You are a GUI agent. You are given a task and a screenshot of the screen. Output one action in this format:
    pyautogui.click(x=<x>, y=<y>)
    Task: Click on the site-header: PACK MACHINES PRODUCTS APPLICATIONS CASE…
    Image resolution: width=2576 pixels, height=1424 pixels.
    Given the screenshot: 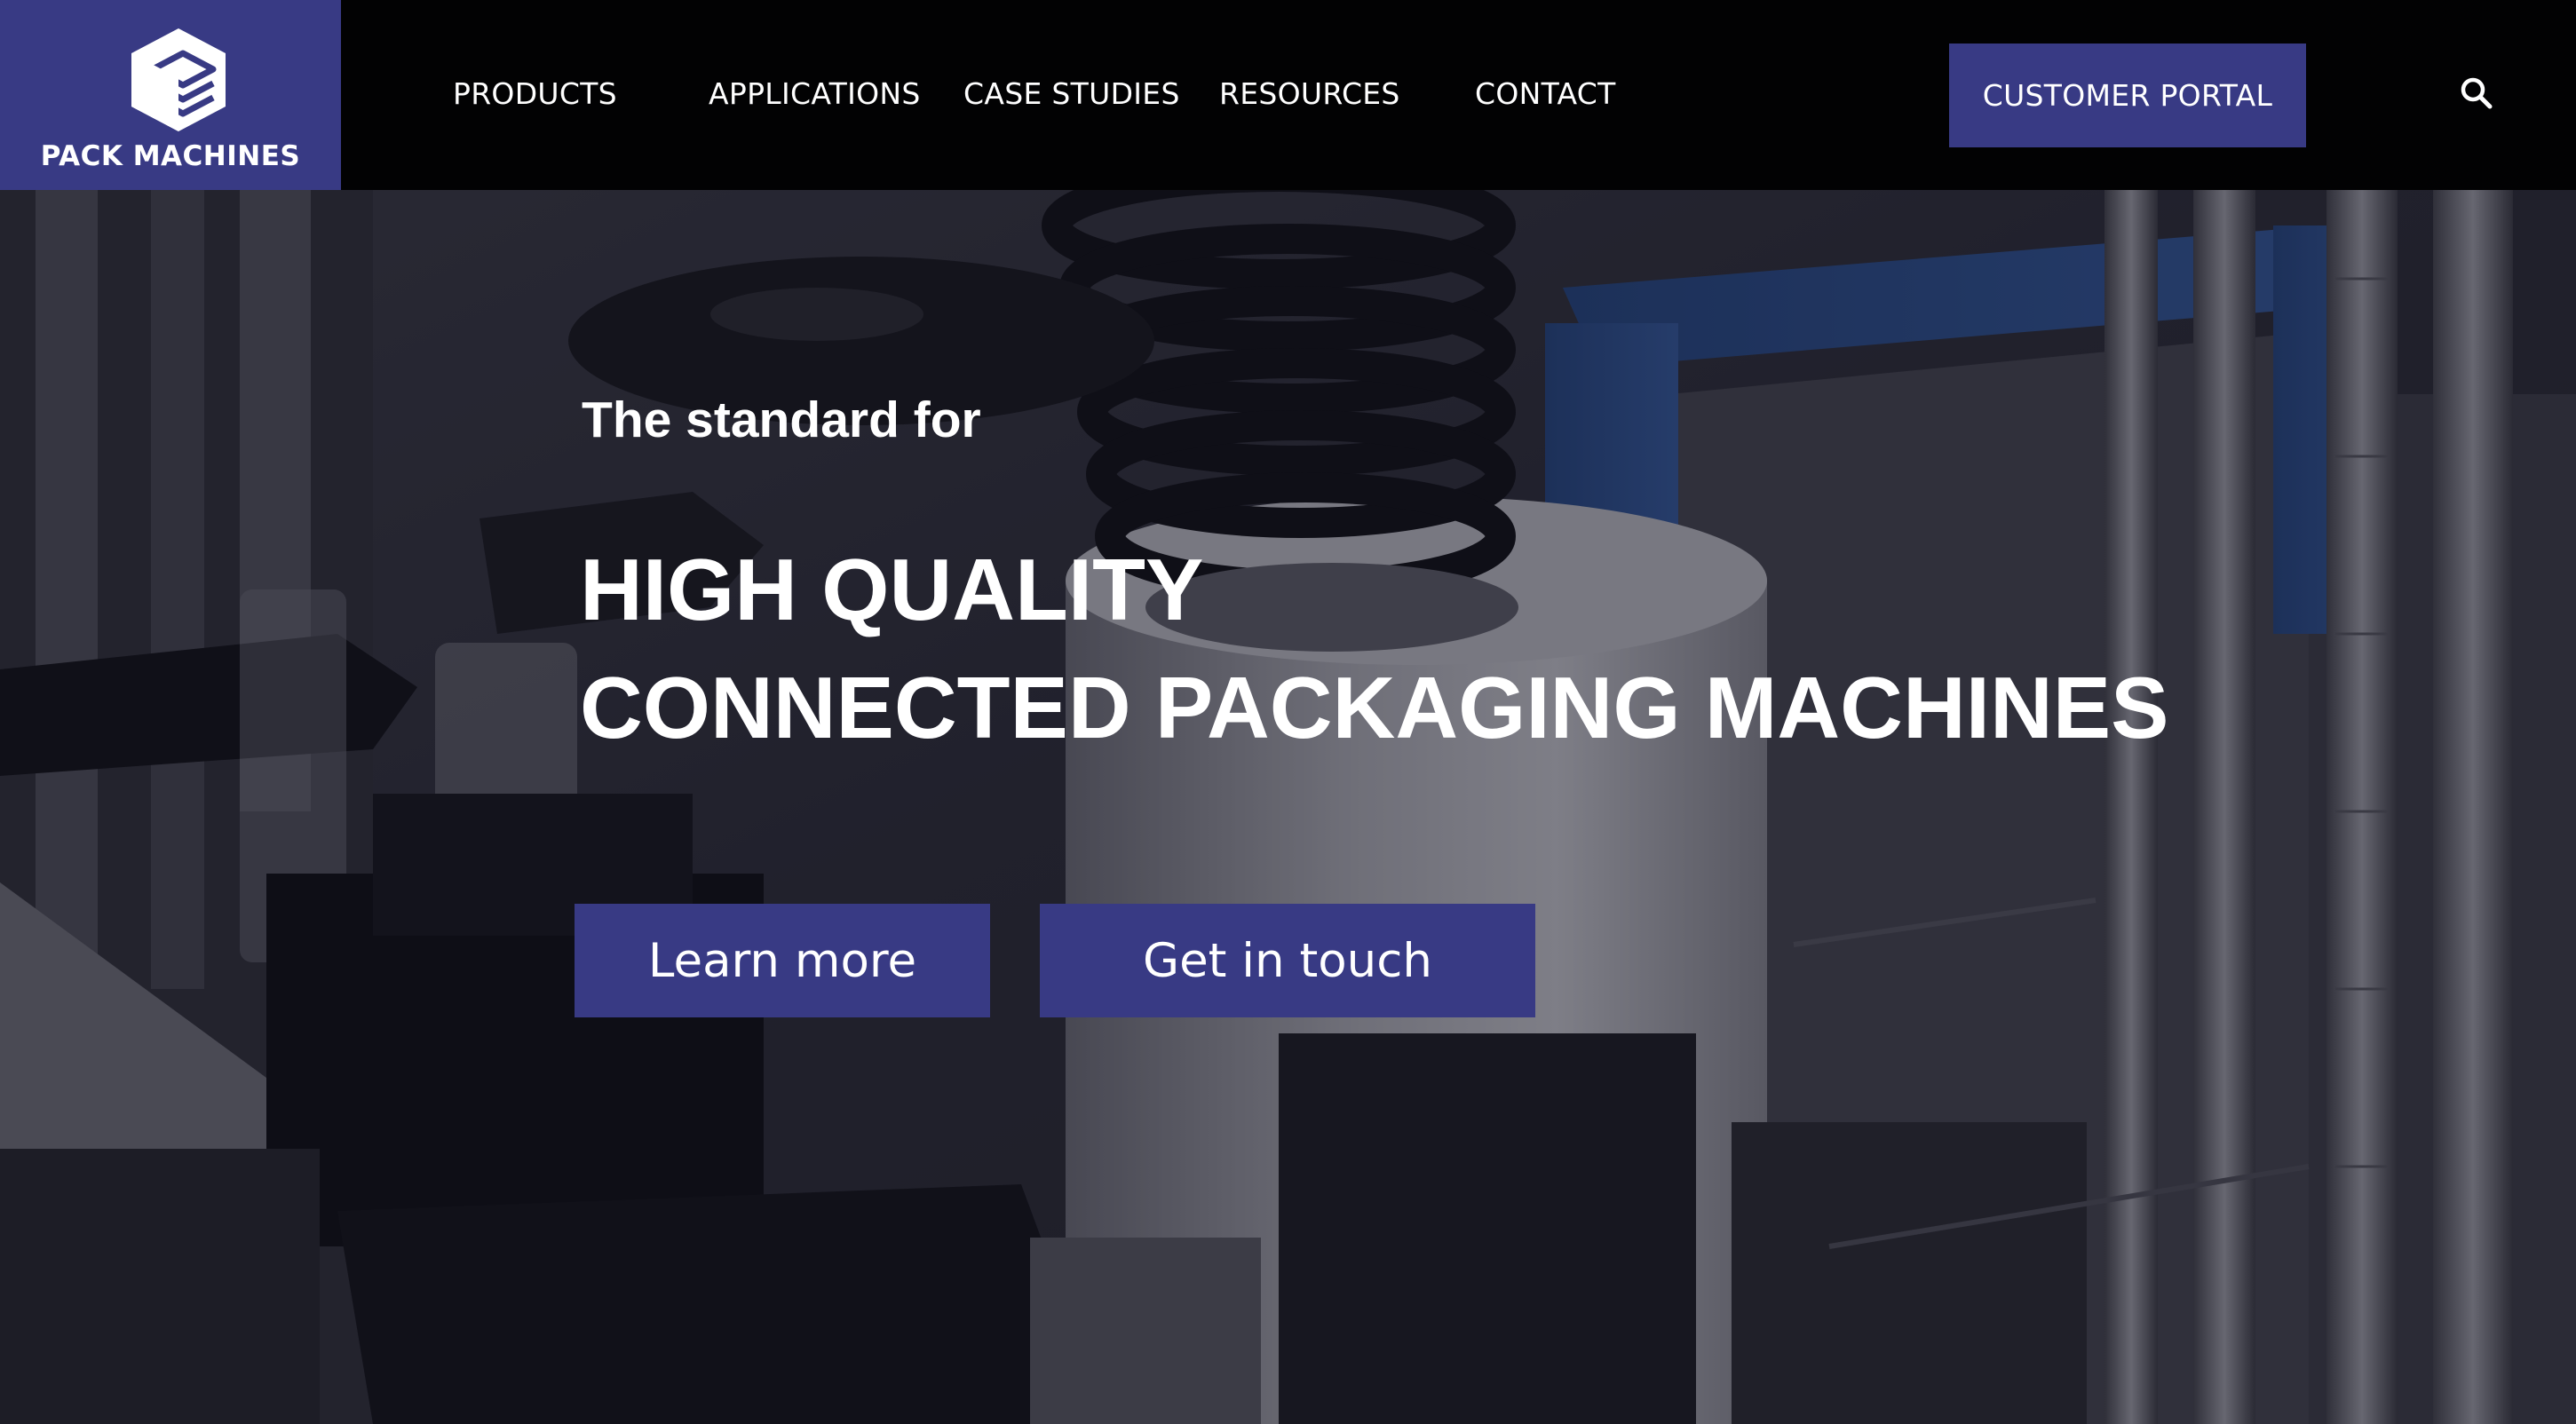 What is the action you would take?
    pyautogui.click(x=1288, y=95)
    